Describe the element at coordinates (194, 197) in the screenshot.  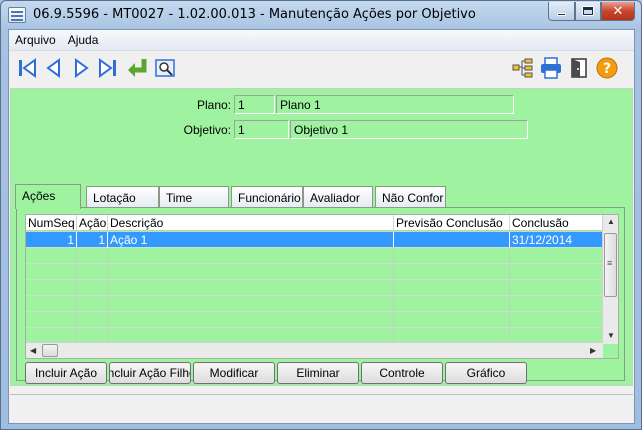
I see `tab-time: Time` at that location.